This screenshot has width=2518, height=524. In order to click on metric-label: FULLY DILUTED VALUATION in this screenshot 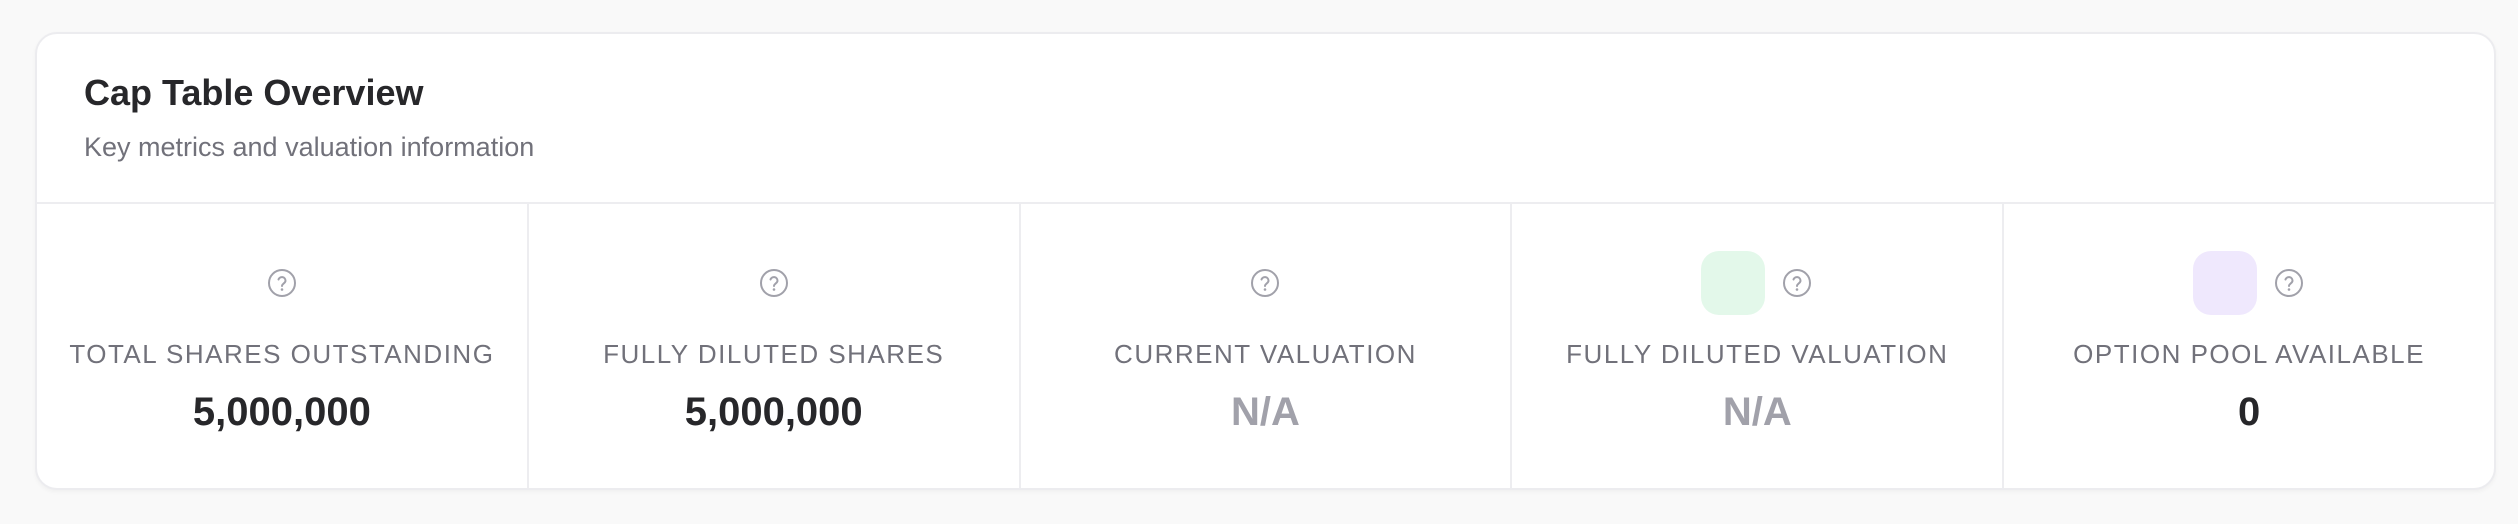, I will do `click(1757, 354)`.